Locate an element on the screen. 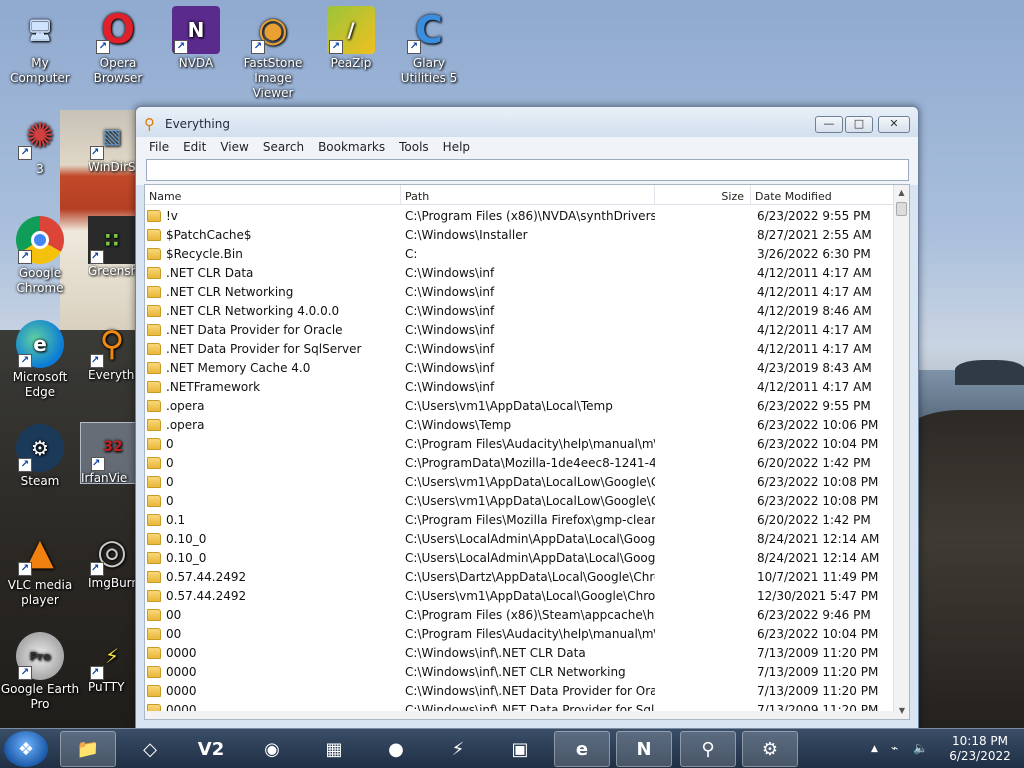 The height and width of the screenshot is (768, 1024). network-icon: ⌁ is located at coordinates (894, 748).